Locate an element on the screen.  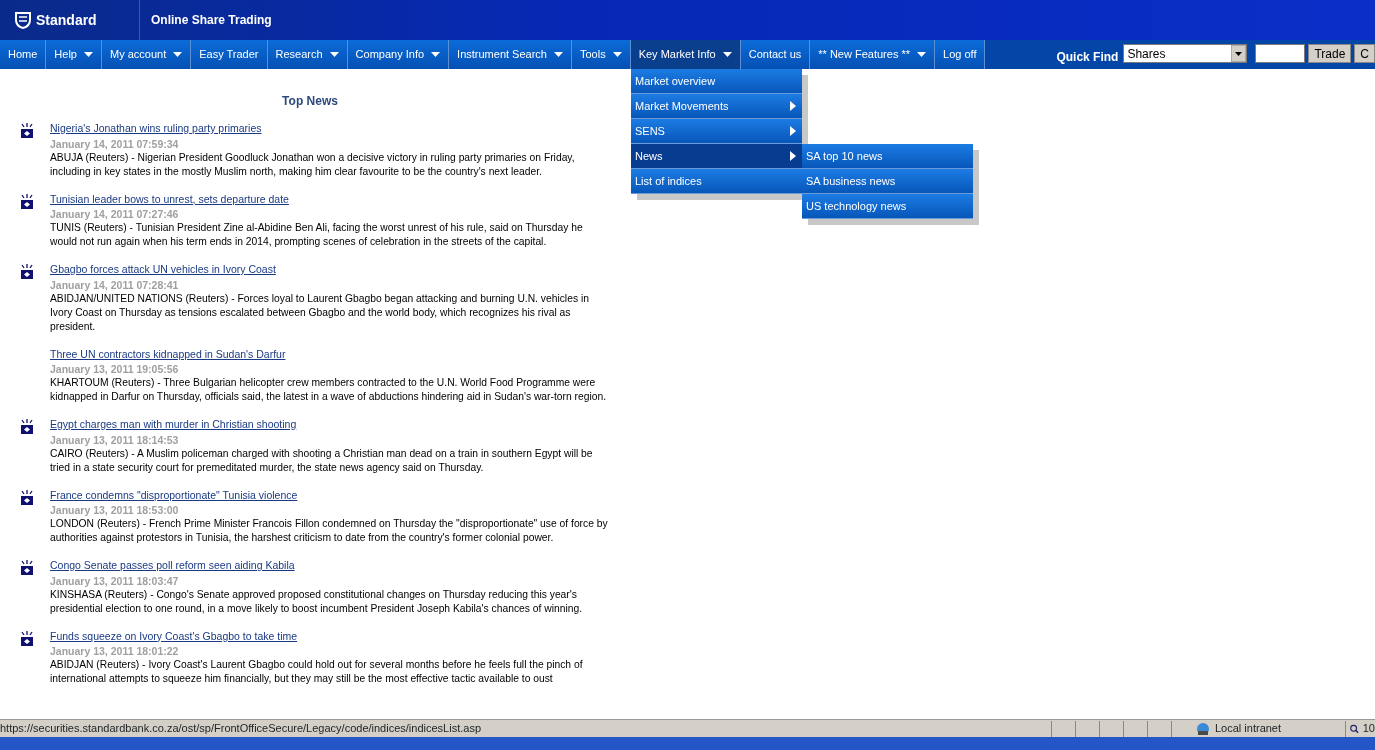
news-date: January 13, 2011 18:03:47 is located at coordinates (115, 580).